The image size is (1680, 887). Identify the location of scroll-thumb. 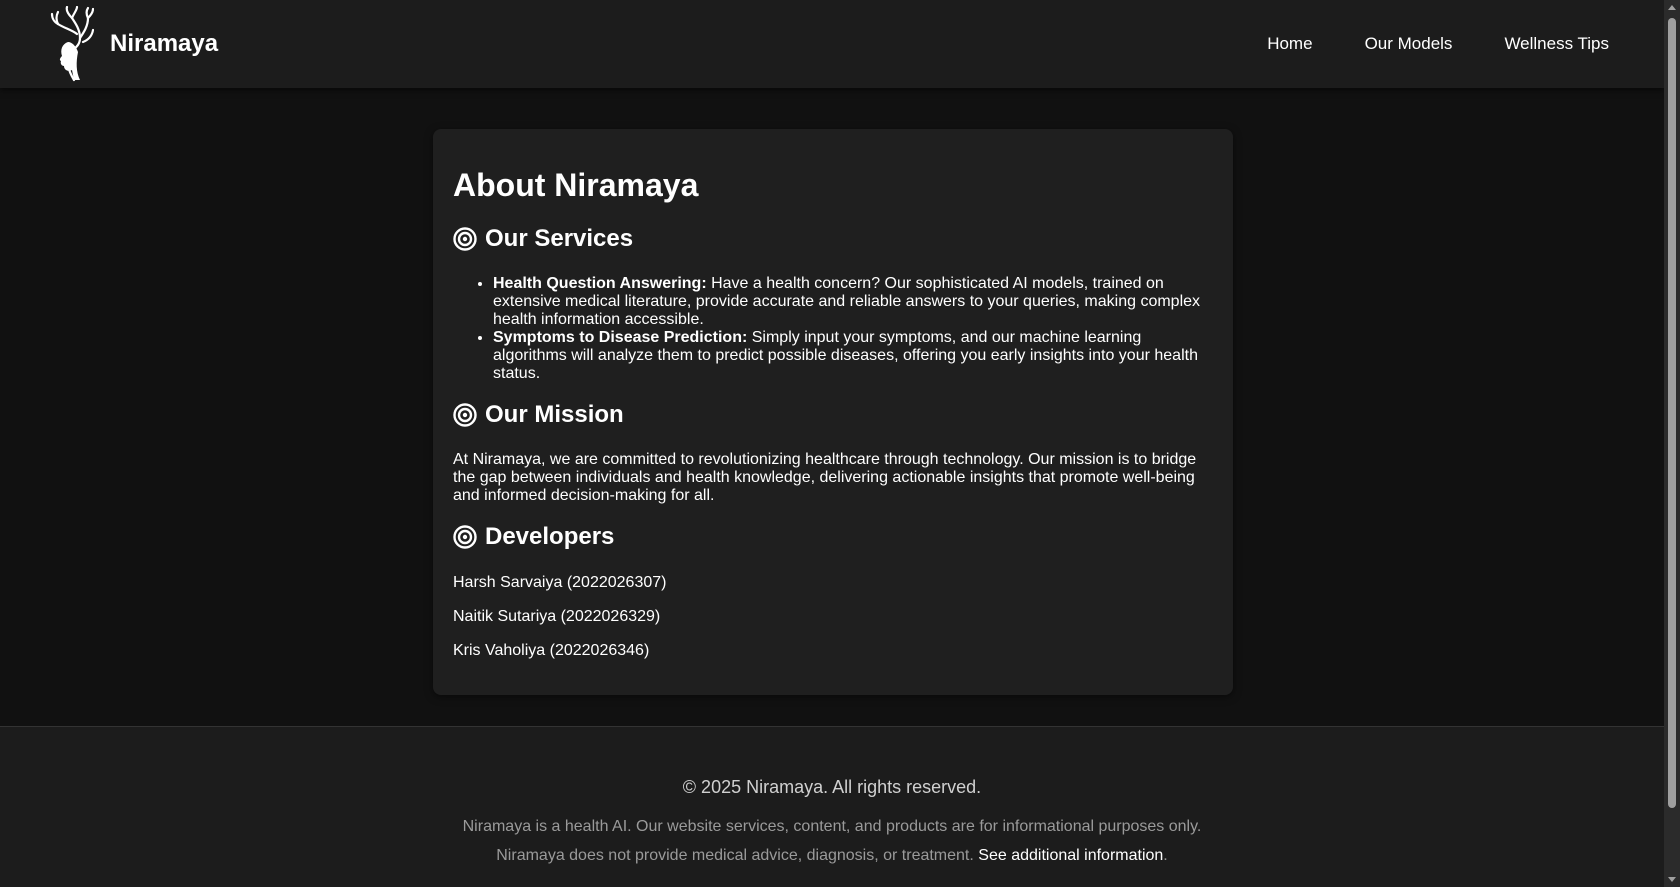
(1672, 413).